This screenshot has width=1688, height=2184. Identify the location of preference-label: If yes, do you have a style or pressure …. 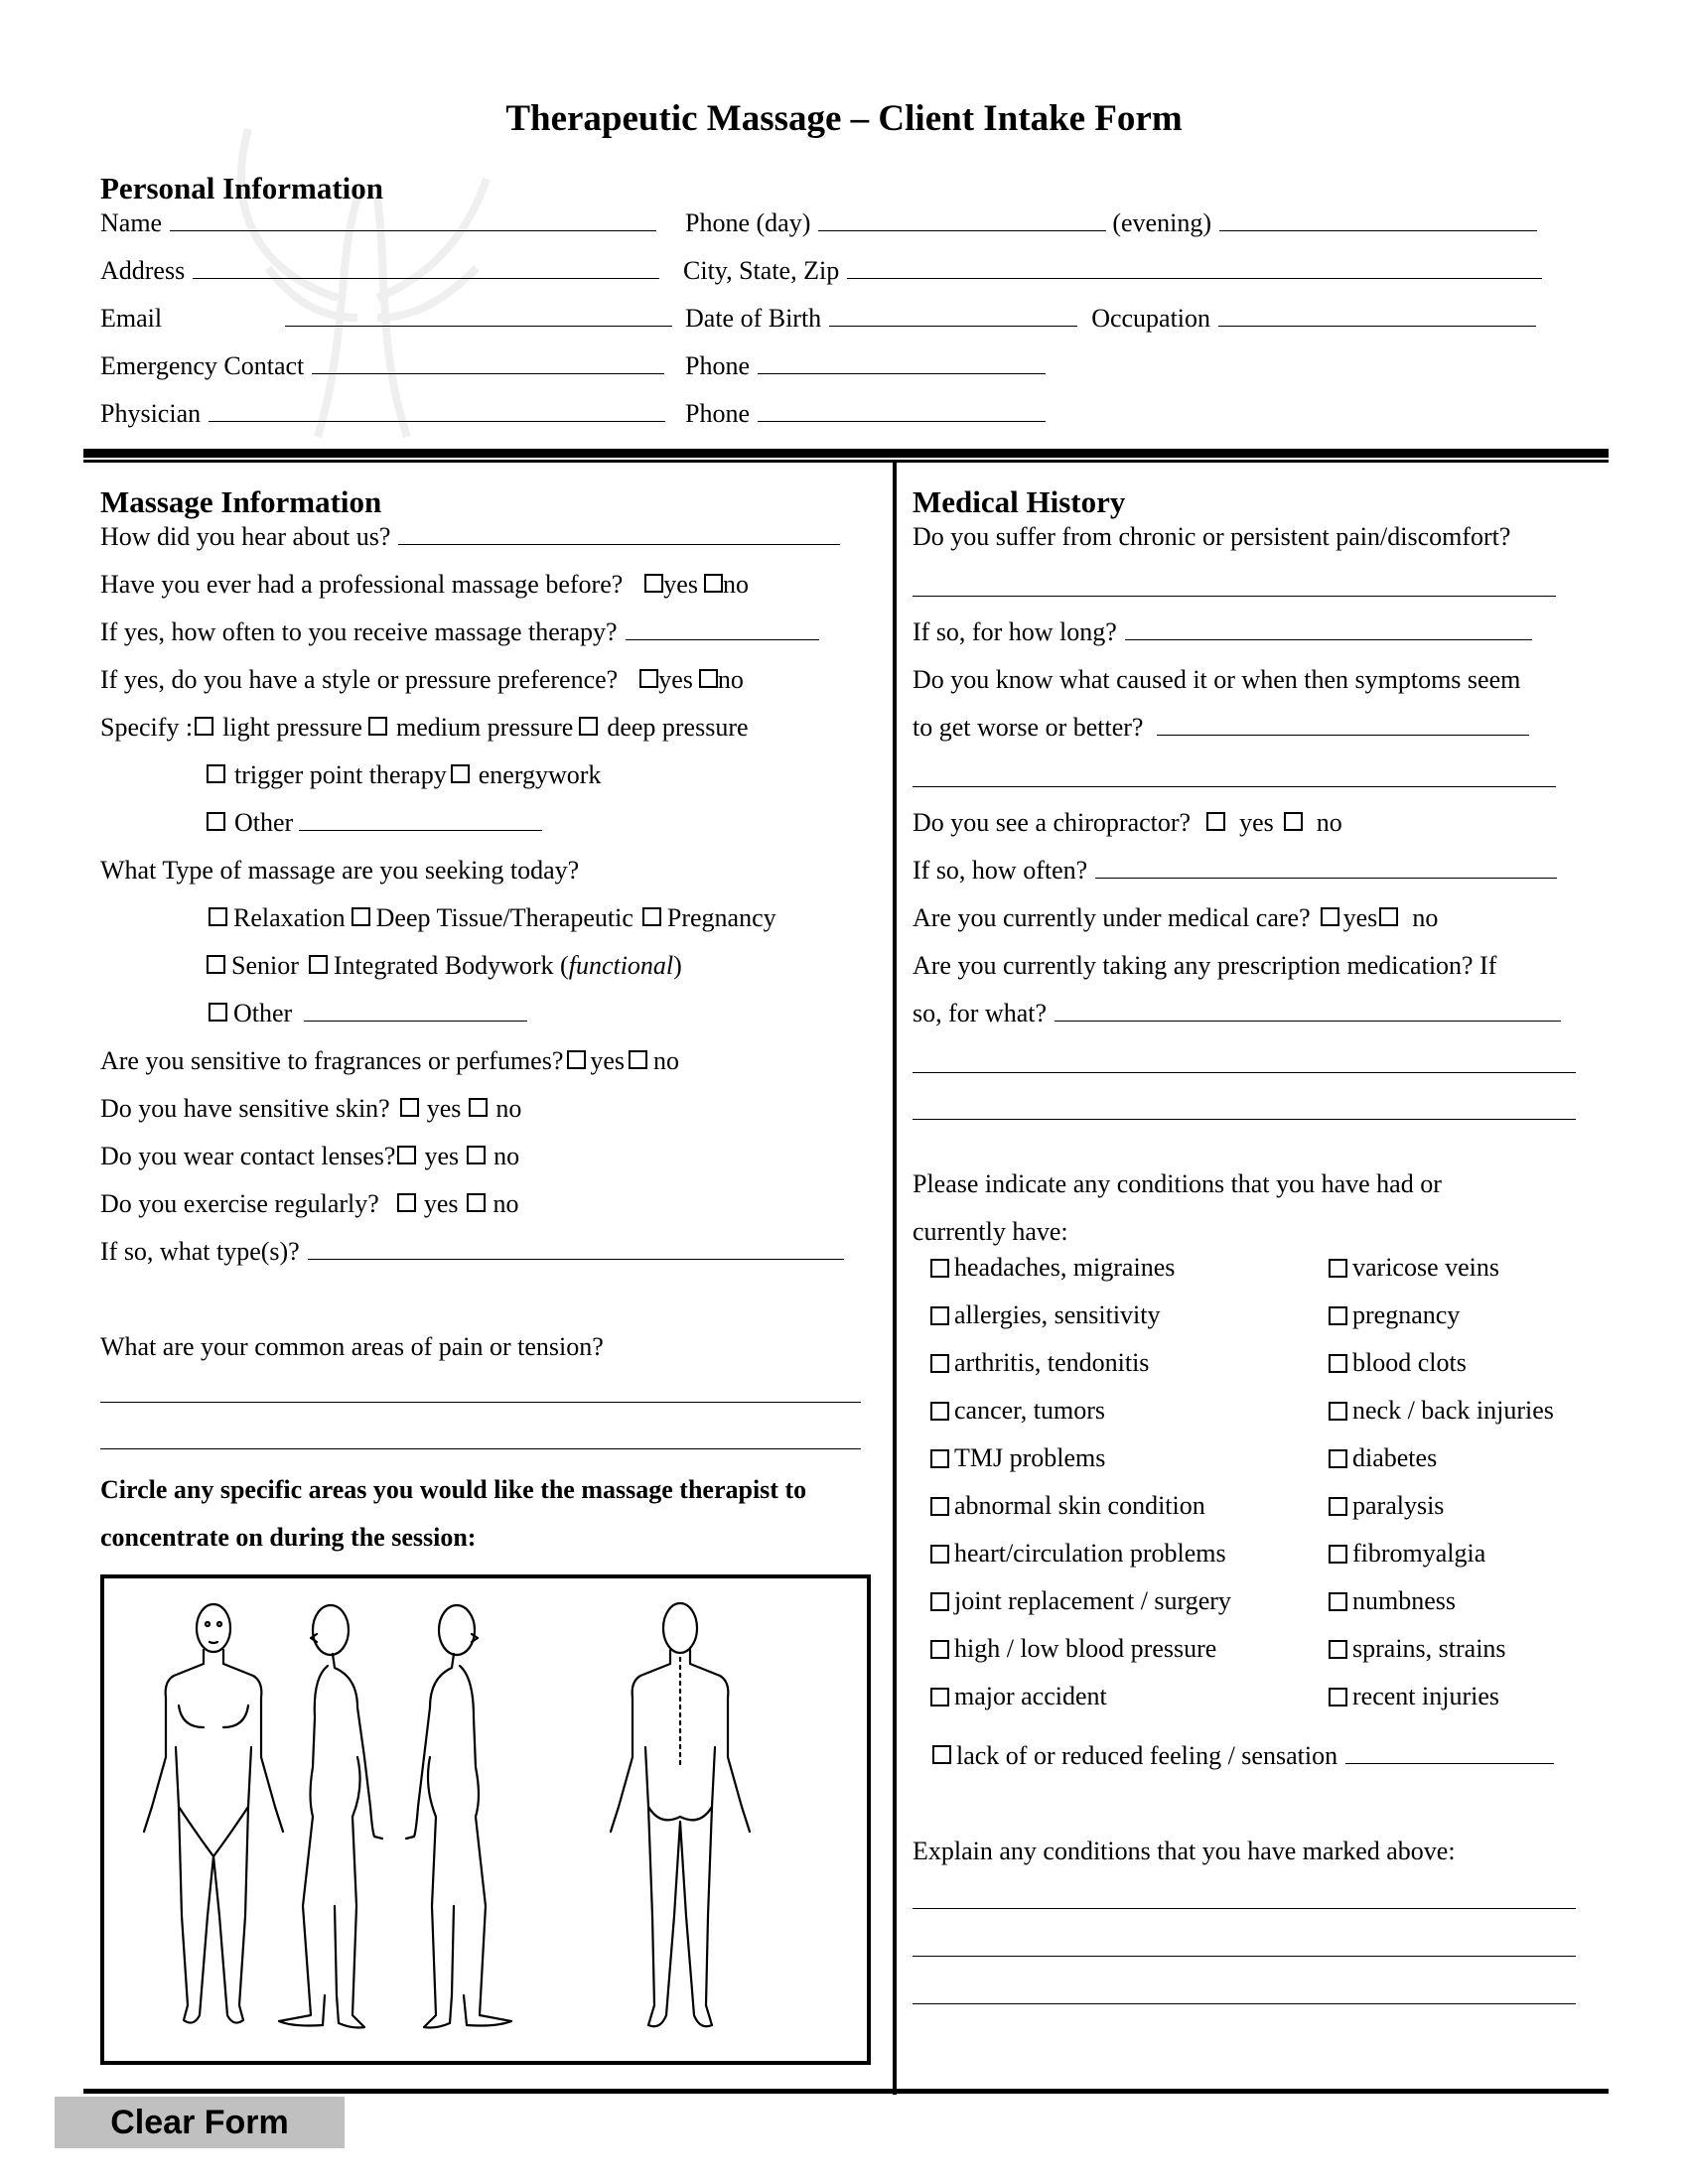
(359, 679).